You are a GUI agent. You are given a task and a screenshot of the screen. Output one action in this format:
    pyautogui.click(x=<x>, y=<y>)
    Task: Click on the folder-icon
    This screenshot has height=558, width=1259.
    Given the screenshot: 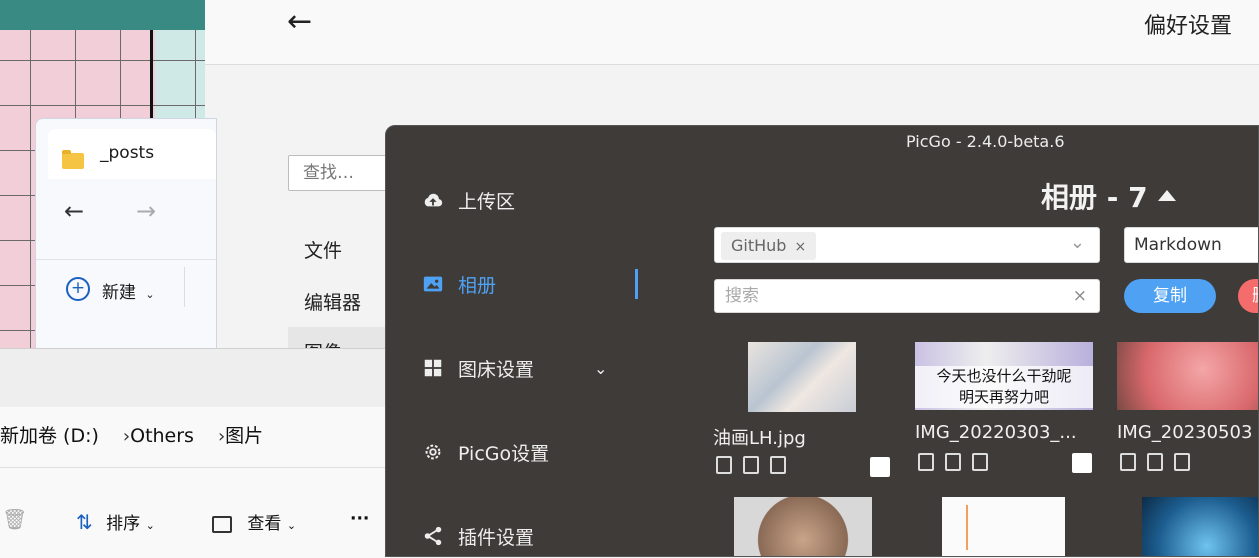 What is the action you would take?
    pyautogui.click(x=73, y=159)
    